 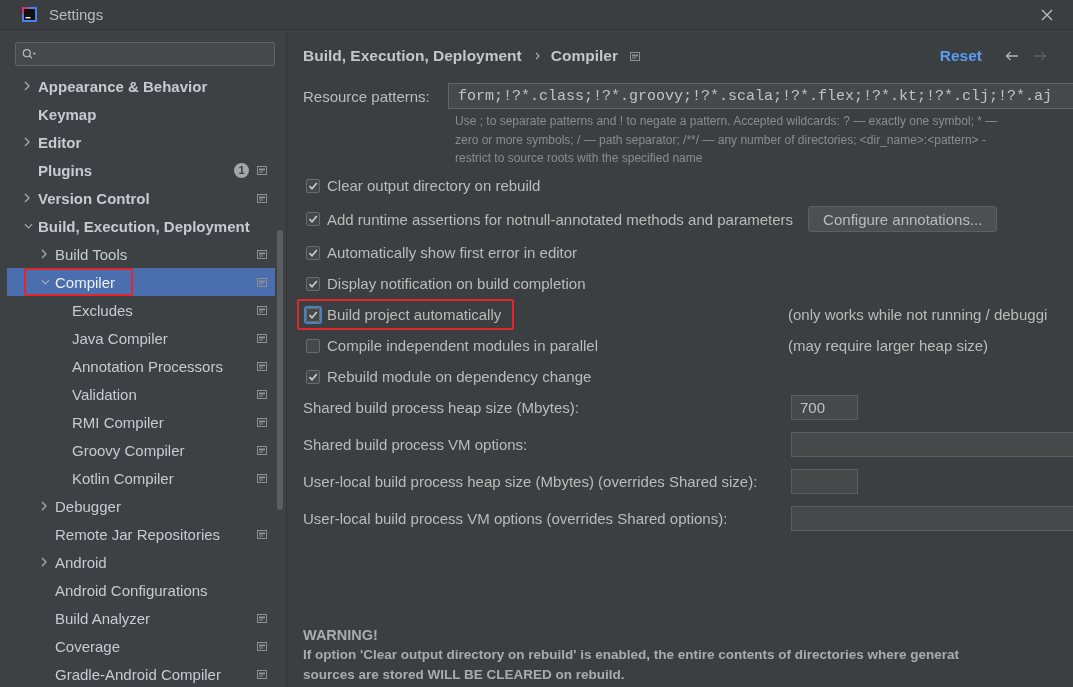 What do you see at coordinates (918, 314) in the screenshot?
I see `hint-text: (only works while not running / debuggi` at bounding box center [918, 314].